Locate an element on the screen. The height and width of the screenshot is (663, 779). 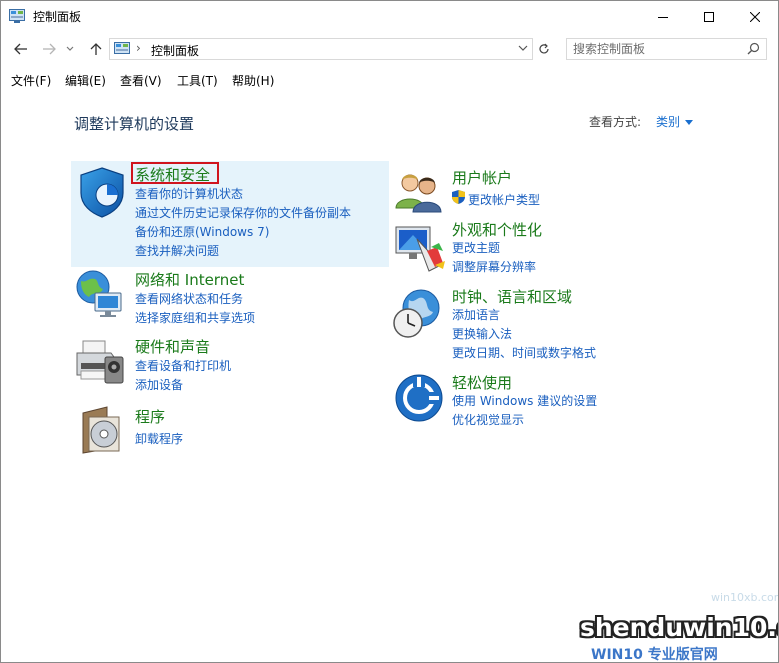
back-button is located at coordinates (21, 49).